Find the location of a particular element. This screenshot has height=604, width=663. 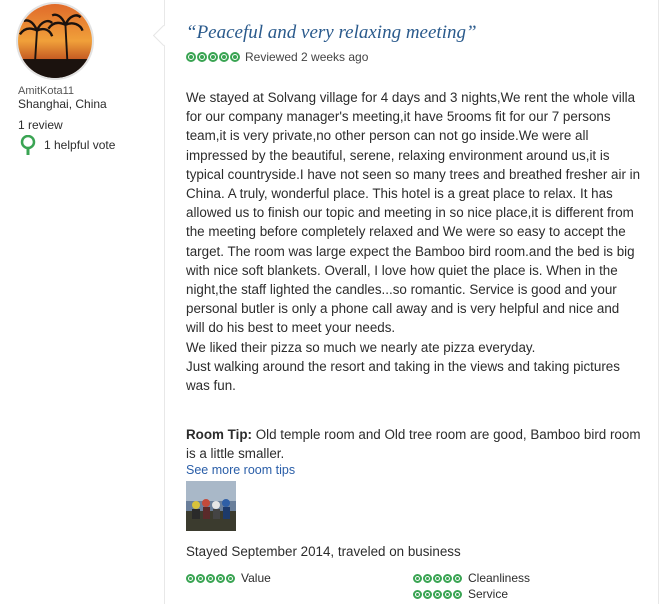

subrating-service: Service is located at coordinates (460, 594).